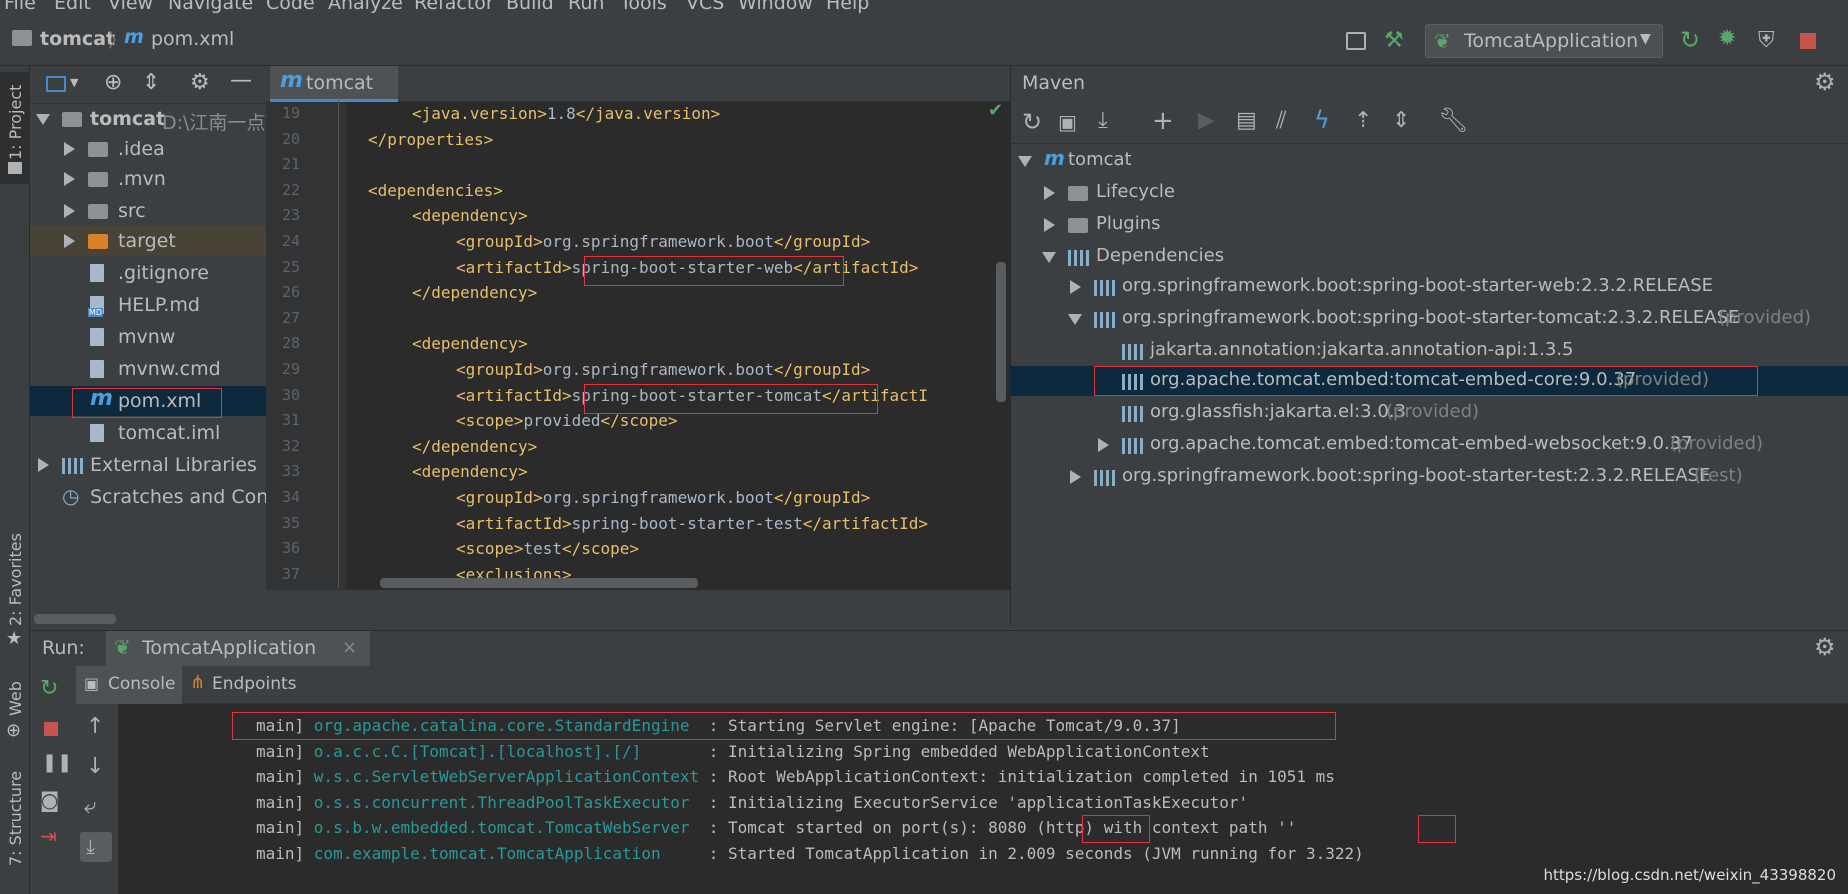 The height and width of the screenshot is (894, 1848). What do you see at coordinates (244, 685) in the screenshot?
I see `endpoints-tab: ⋔ Endpoints` at bounding box center [244, 685].